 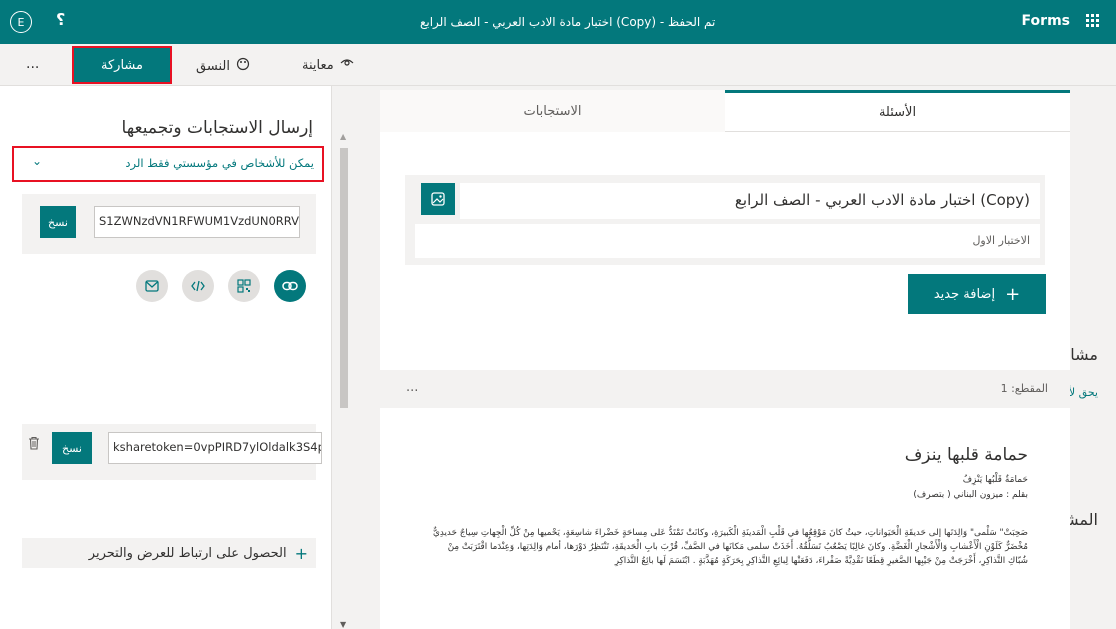 I want to click on trash-icon, so click(x=34, y=445).